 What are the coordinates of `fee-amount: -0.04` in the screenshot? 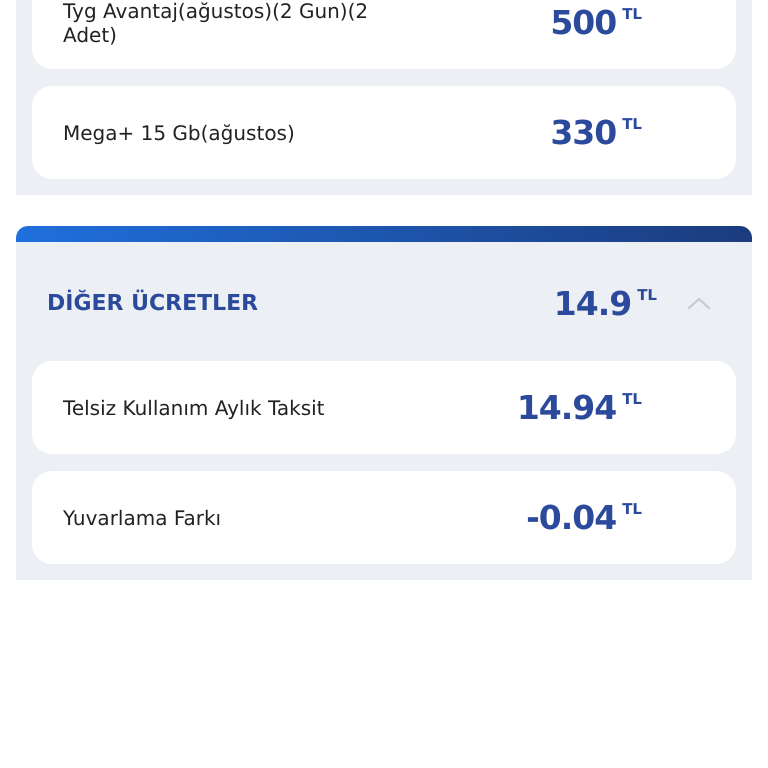 It's located at (571, 517).